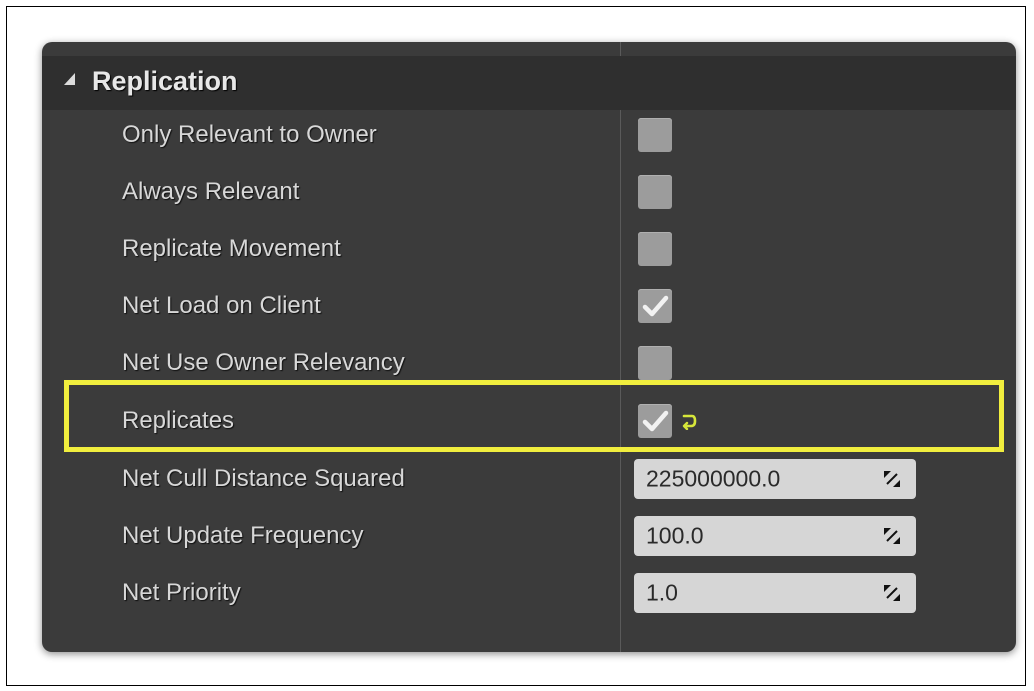  I want to click on property-label: Net Load on Client, so click(221, 305).